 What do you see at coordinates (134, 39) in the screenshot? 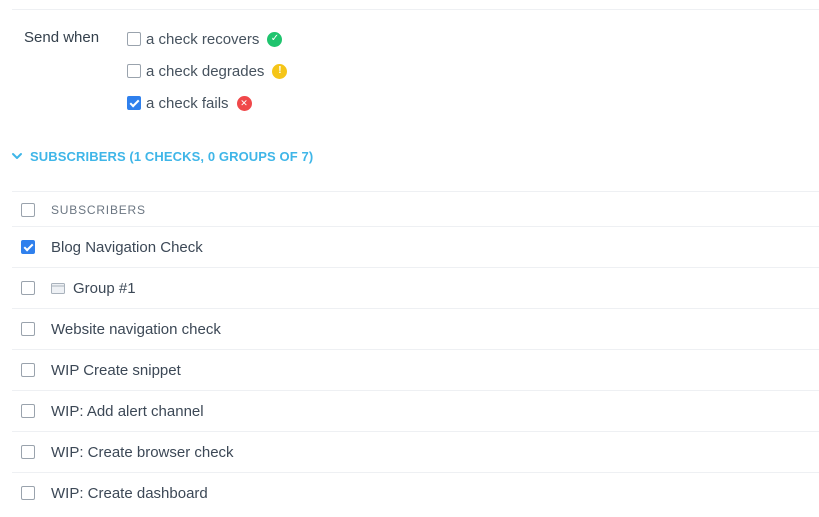
I see `checkbox-recovers` at bounding box center [134, 39].